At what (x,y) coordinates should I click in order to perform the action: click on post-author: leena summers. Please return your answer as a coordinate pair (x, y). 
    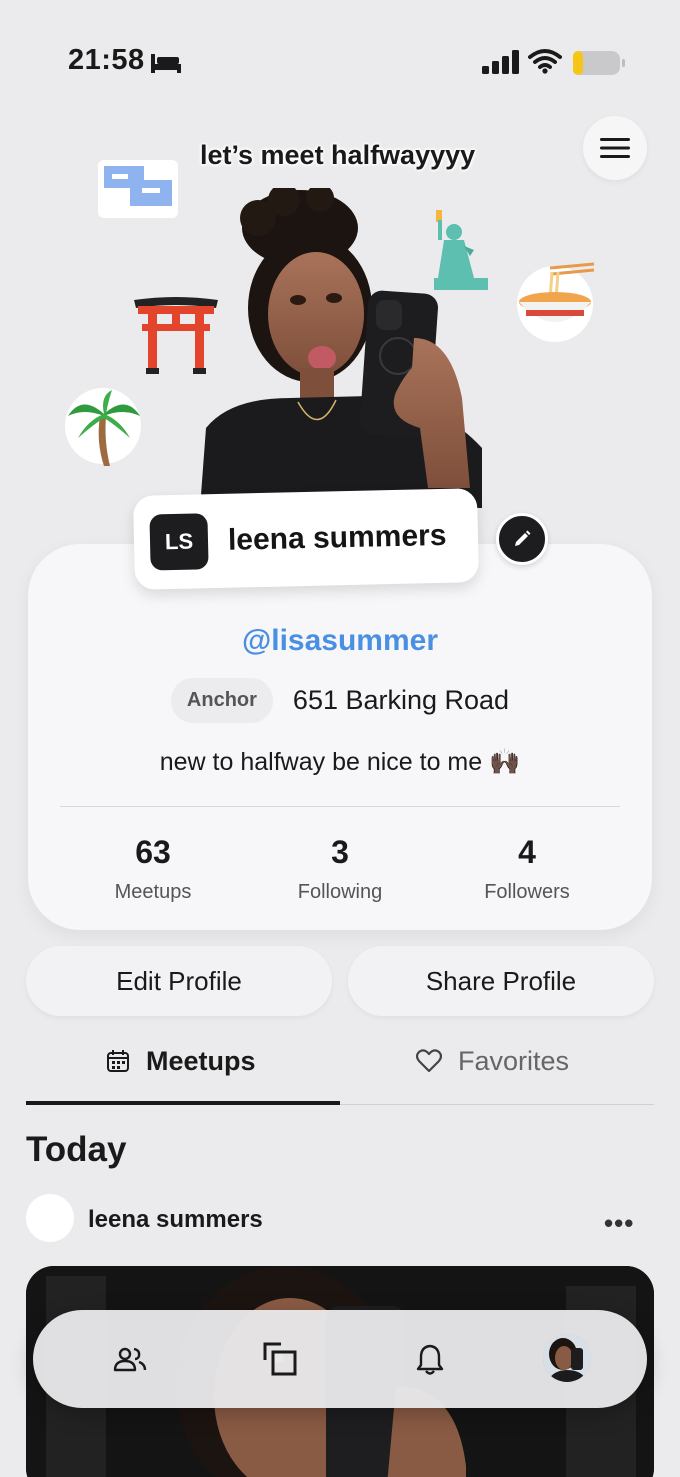
    Looking at the image, I should click on (175, 1220).